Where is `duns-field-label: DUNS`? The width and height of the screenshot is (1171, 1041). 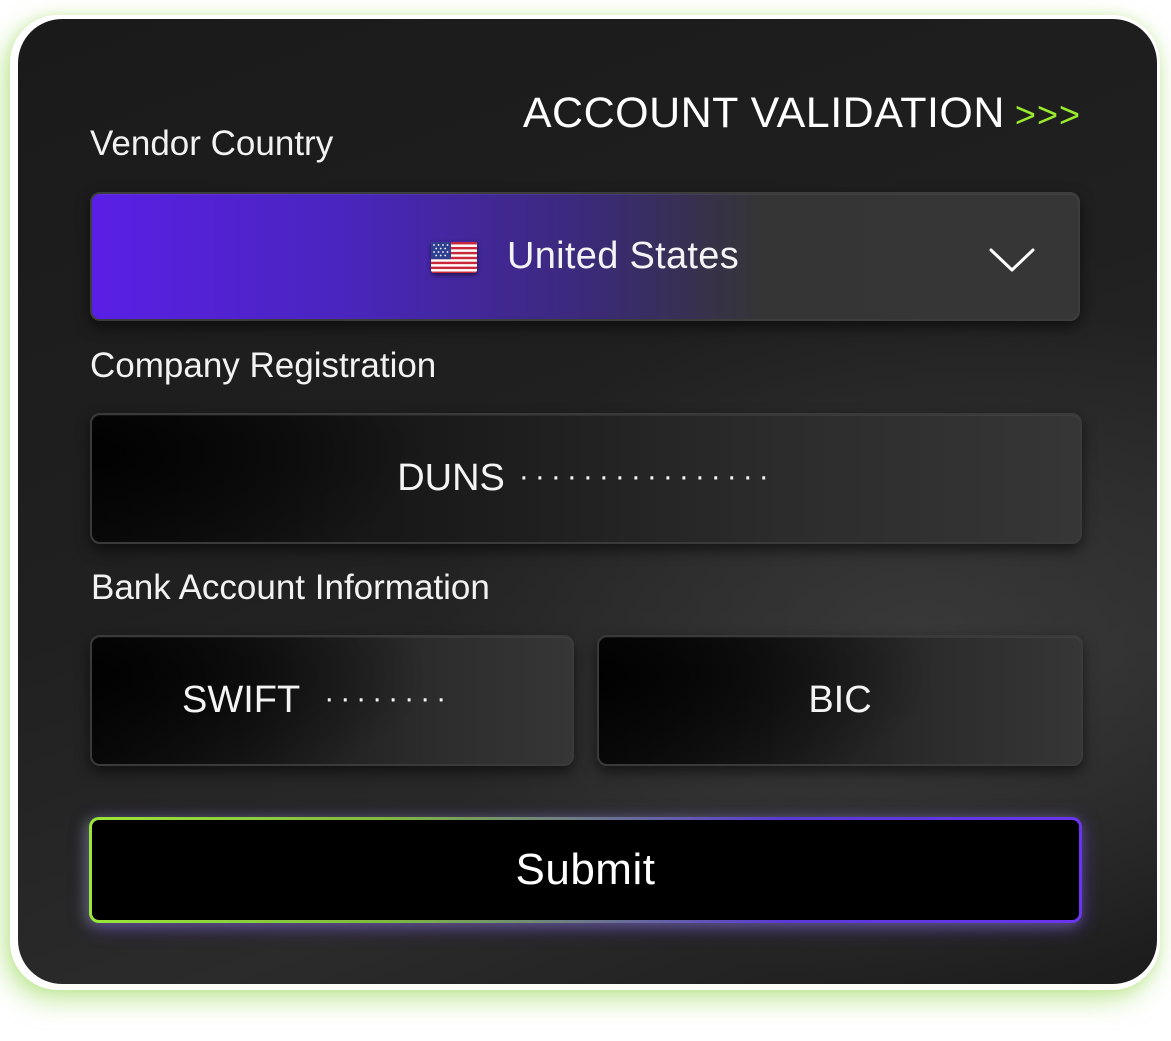
duns-field-label: DUNS is located at coordinates (451, 478).